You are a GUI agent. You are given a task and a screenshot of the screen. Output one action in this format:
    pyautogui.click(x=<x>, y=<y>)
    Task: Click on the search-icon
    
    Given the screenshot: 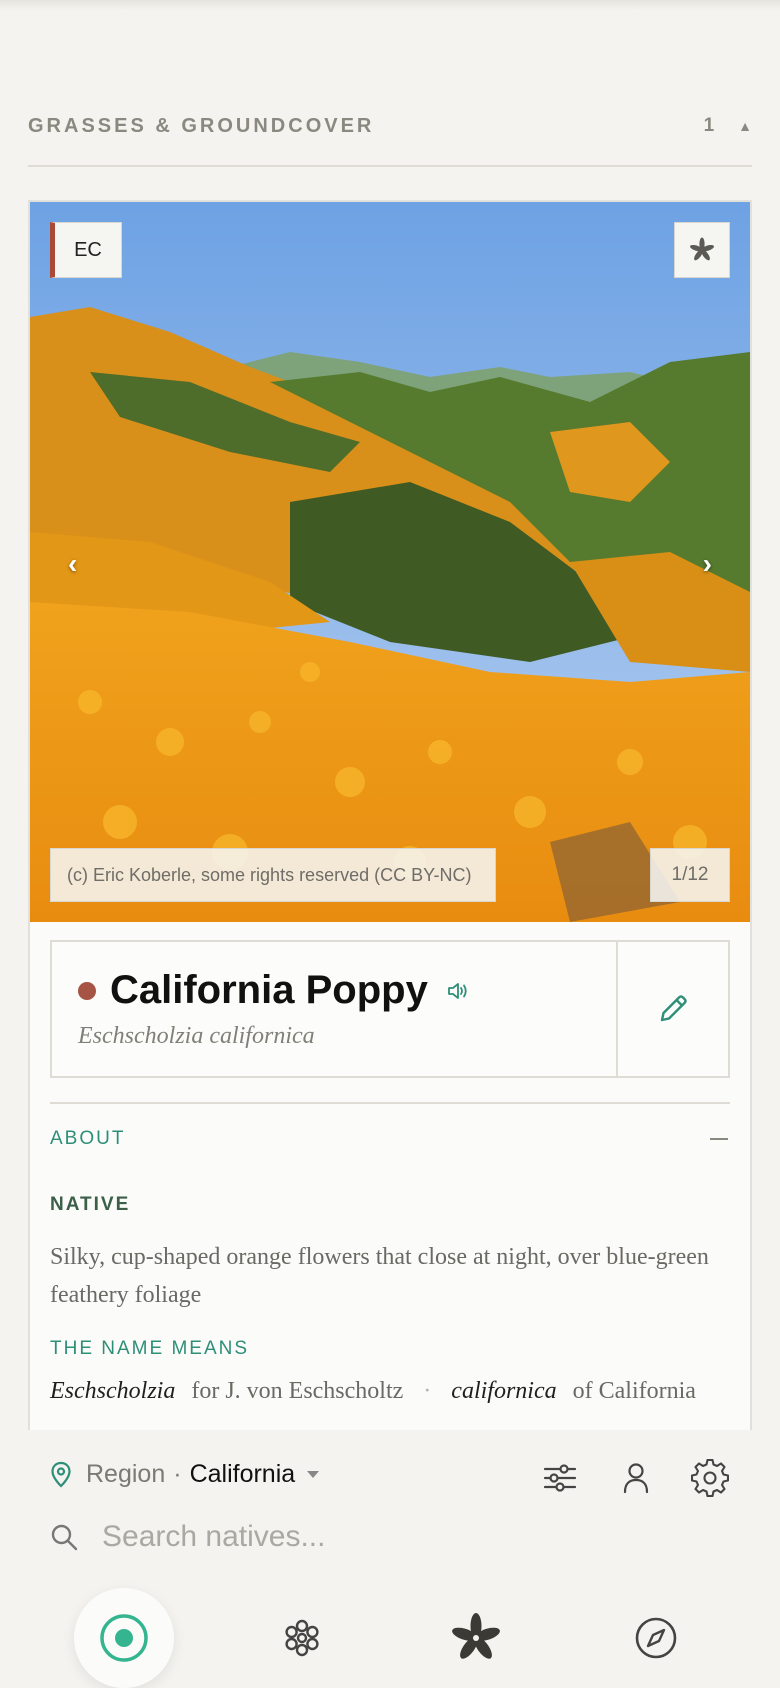 What is the action you would take?
    pyautogui.click(x=64, y=1537)
    